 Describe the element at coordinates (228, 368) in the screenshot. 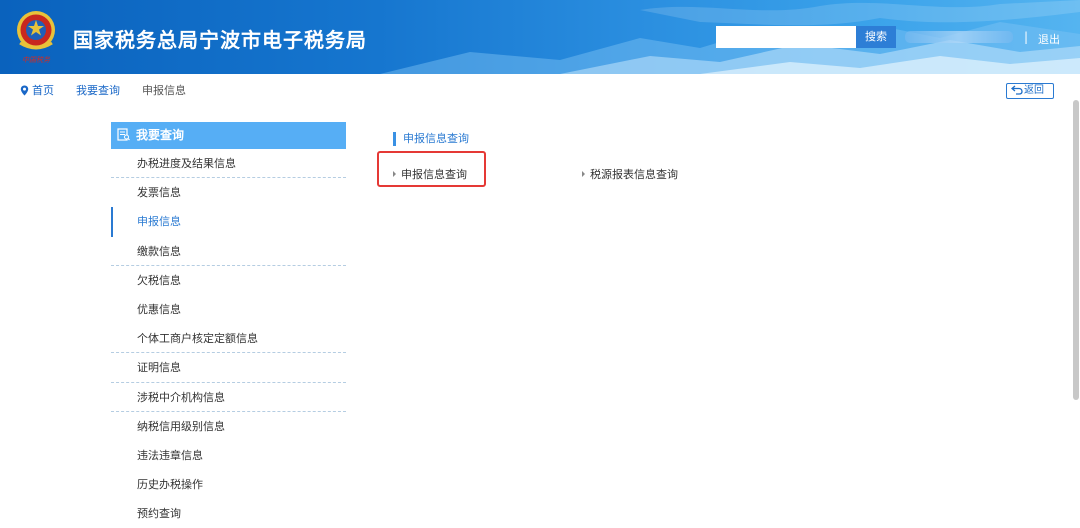

I see `sidebar-item-certificate: 证明信息` at that location.